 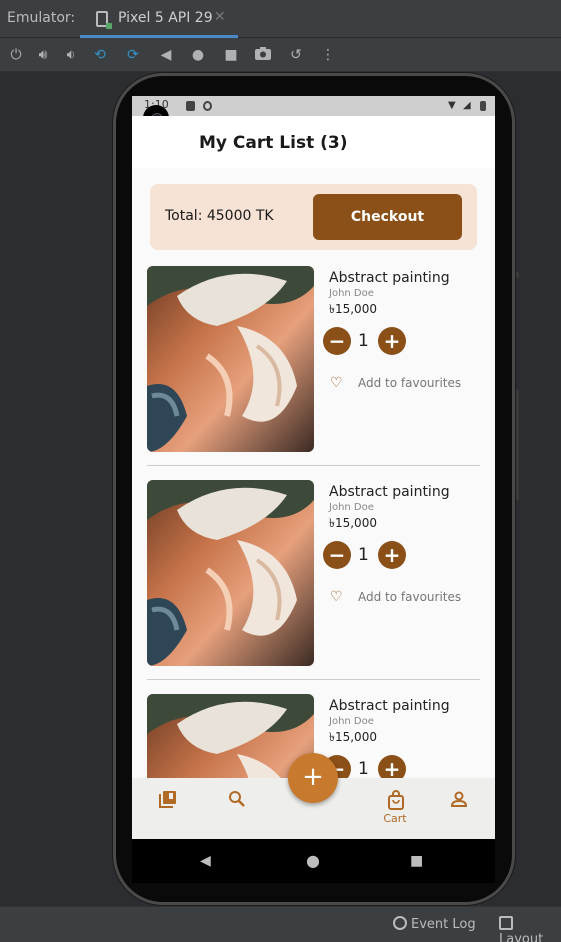 What do you see at coordinates (400, 923) in the screenshot?
I see `event-log-icon` at bounding box center [400, 923].